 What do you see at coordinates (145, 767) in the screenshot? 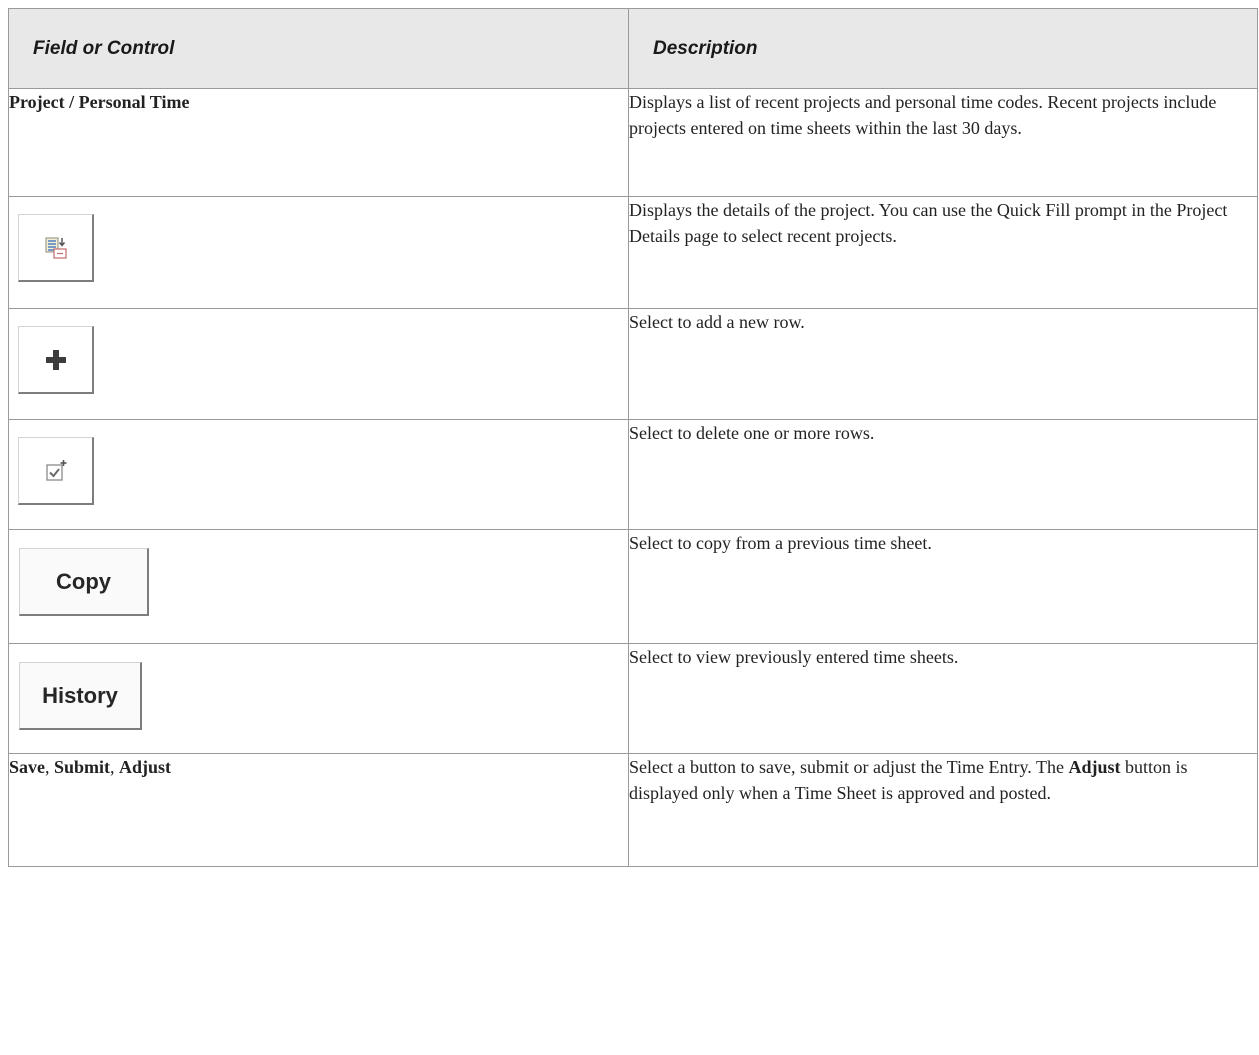
I see `adjust-label: Adjust` at bounding box center [145, 767].